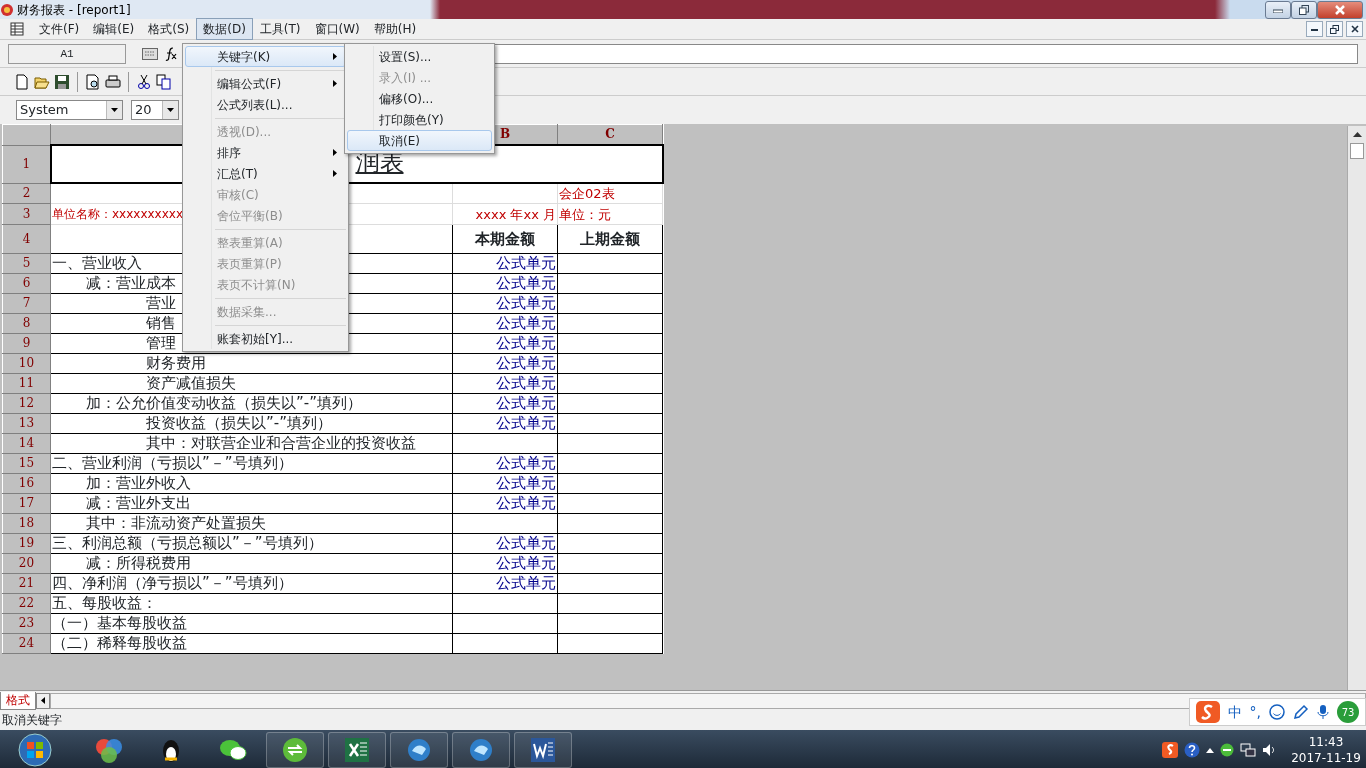 The image size is (1366, 768). Describe the element at coordinates (26, 214) in the screenshot. I see `row-header: 3` at that location.